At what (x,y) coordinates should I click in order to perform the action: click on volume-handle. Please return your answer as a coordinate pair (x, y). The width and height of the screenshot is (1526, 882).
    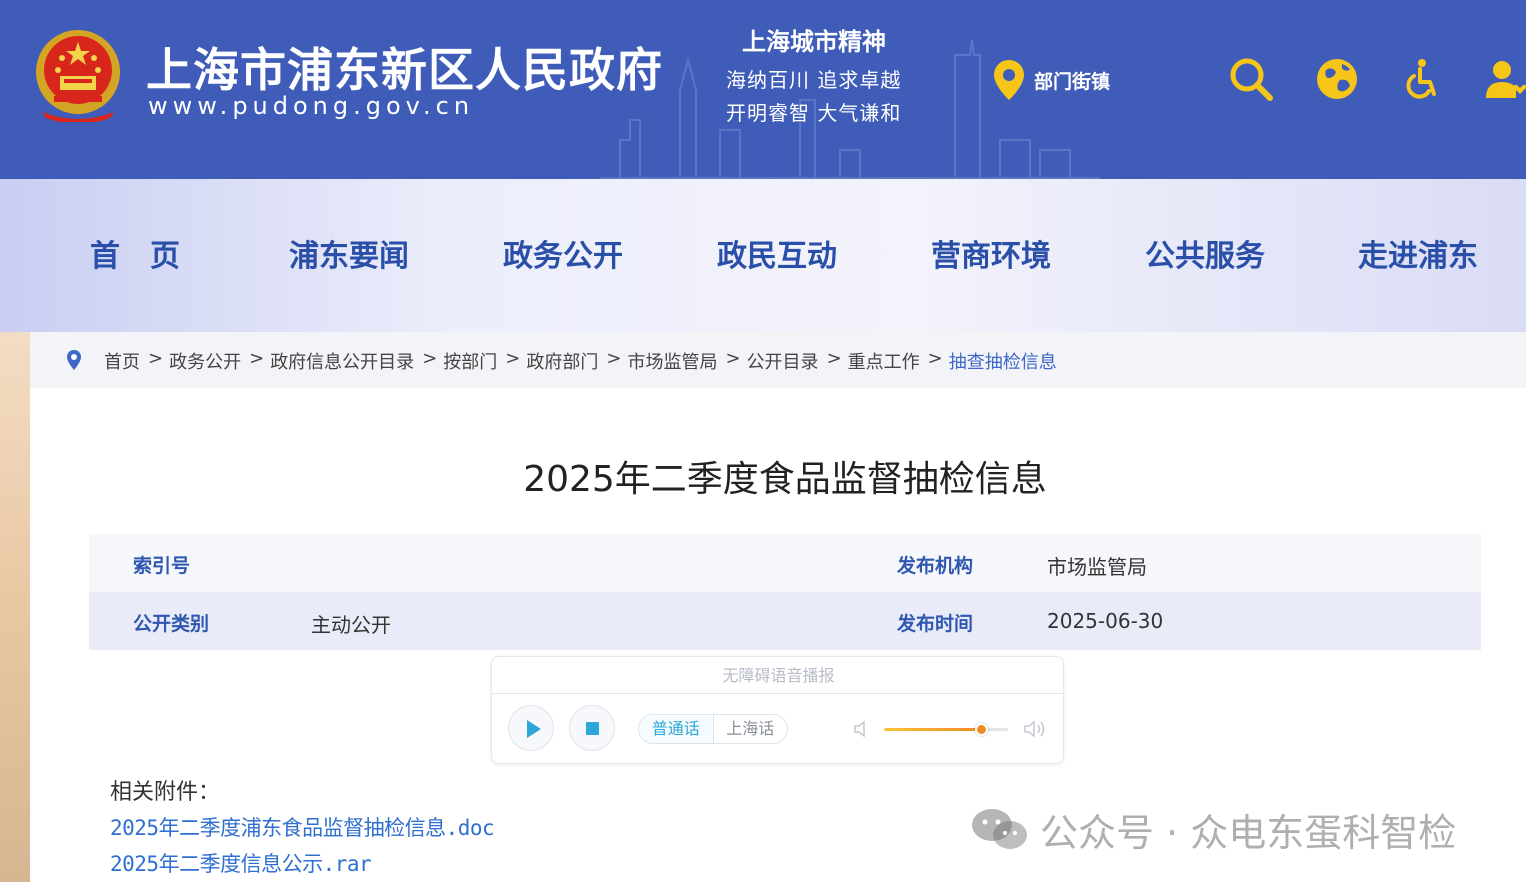
    Looking at the image, I should click on (981, 729).